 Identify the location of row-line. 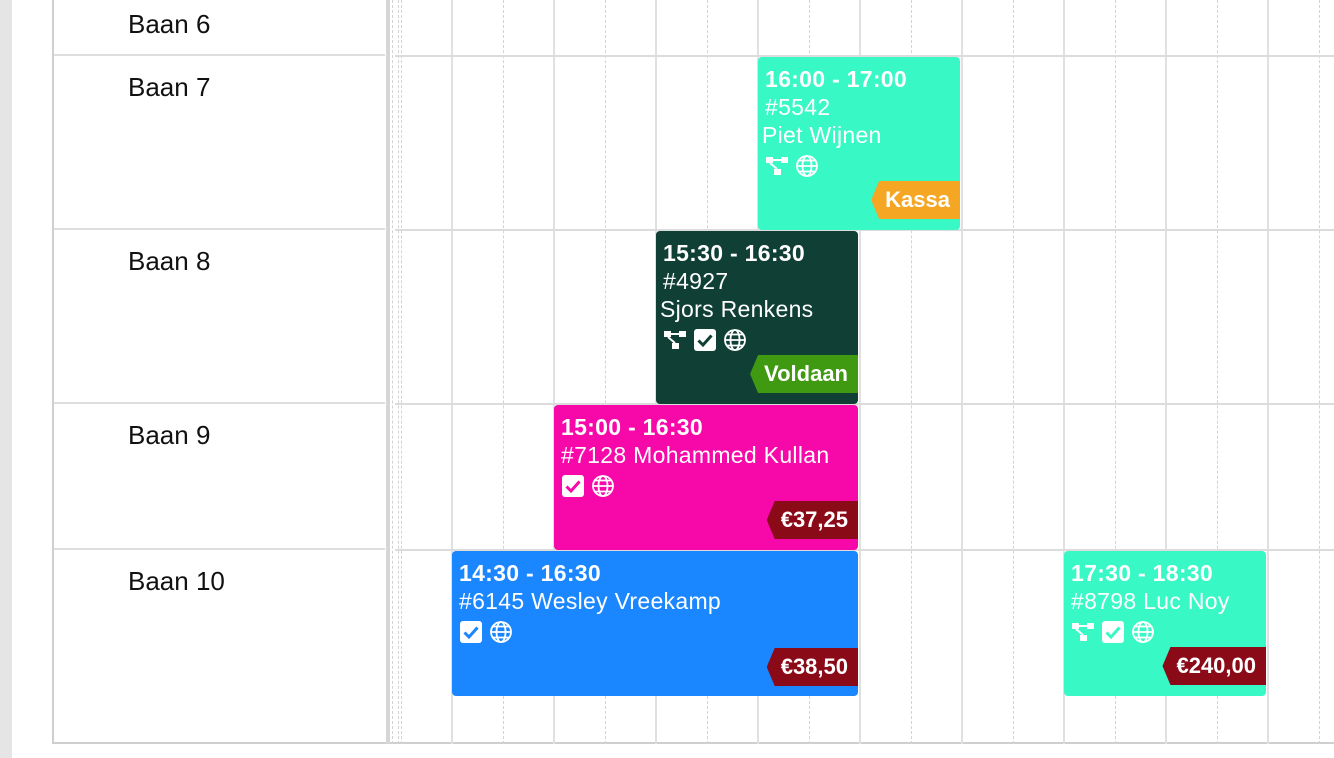
(864, 404).